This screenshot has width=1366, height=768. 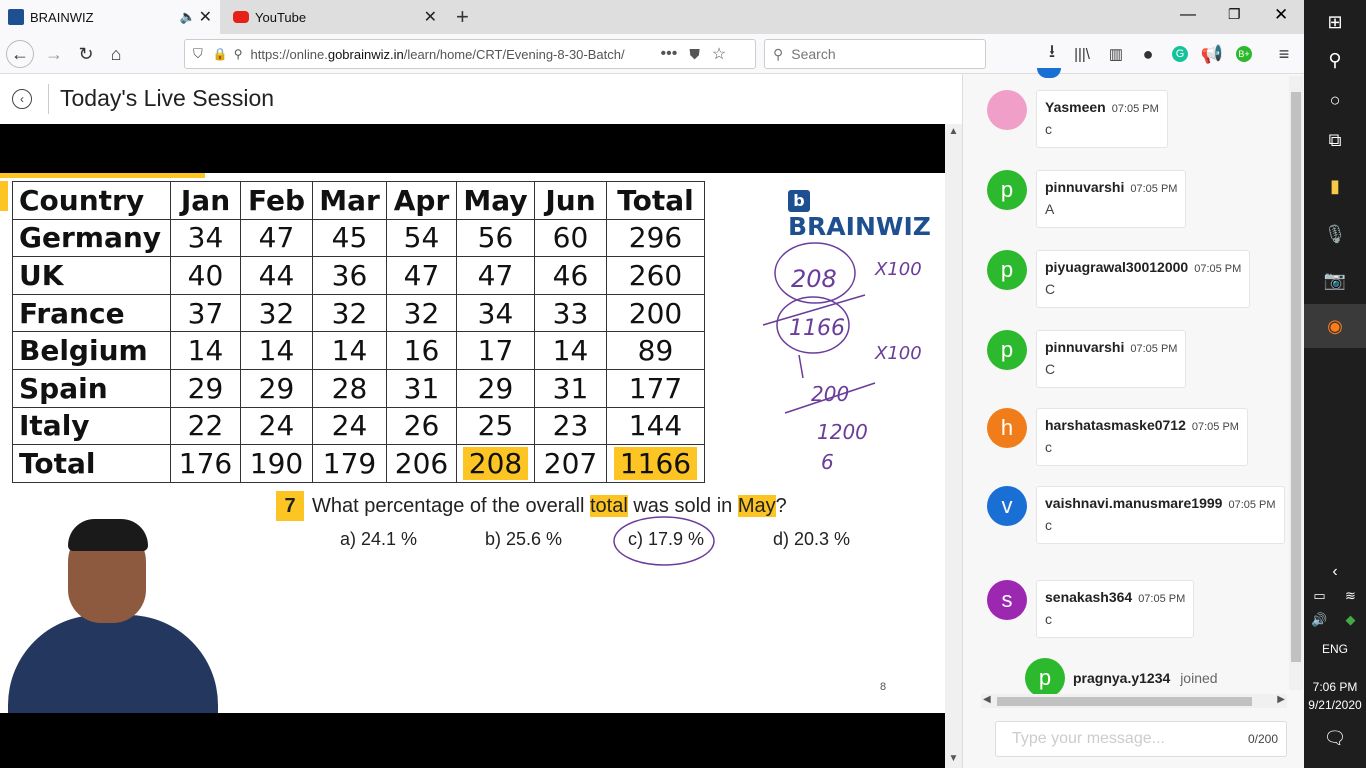 I want to click on message-time: 07:05 PM, so click(x=1162, y=599).